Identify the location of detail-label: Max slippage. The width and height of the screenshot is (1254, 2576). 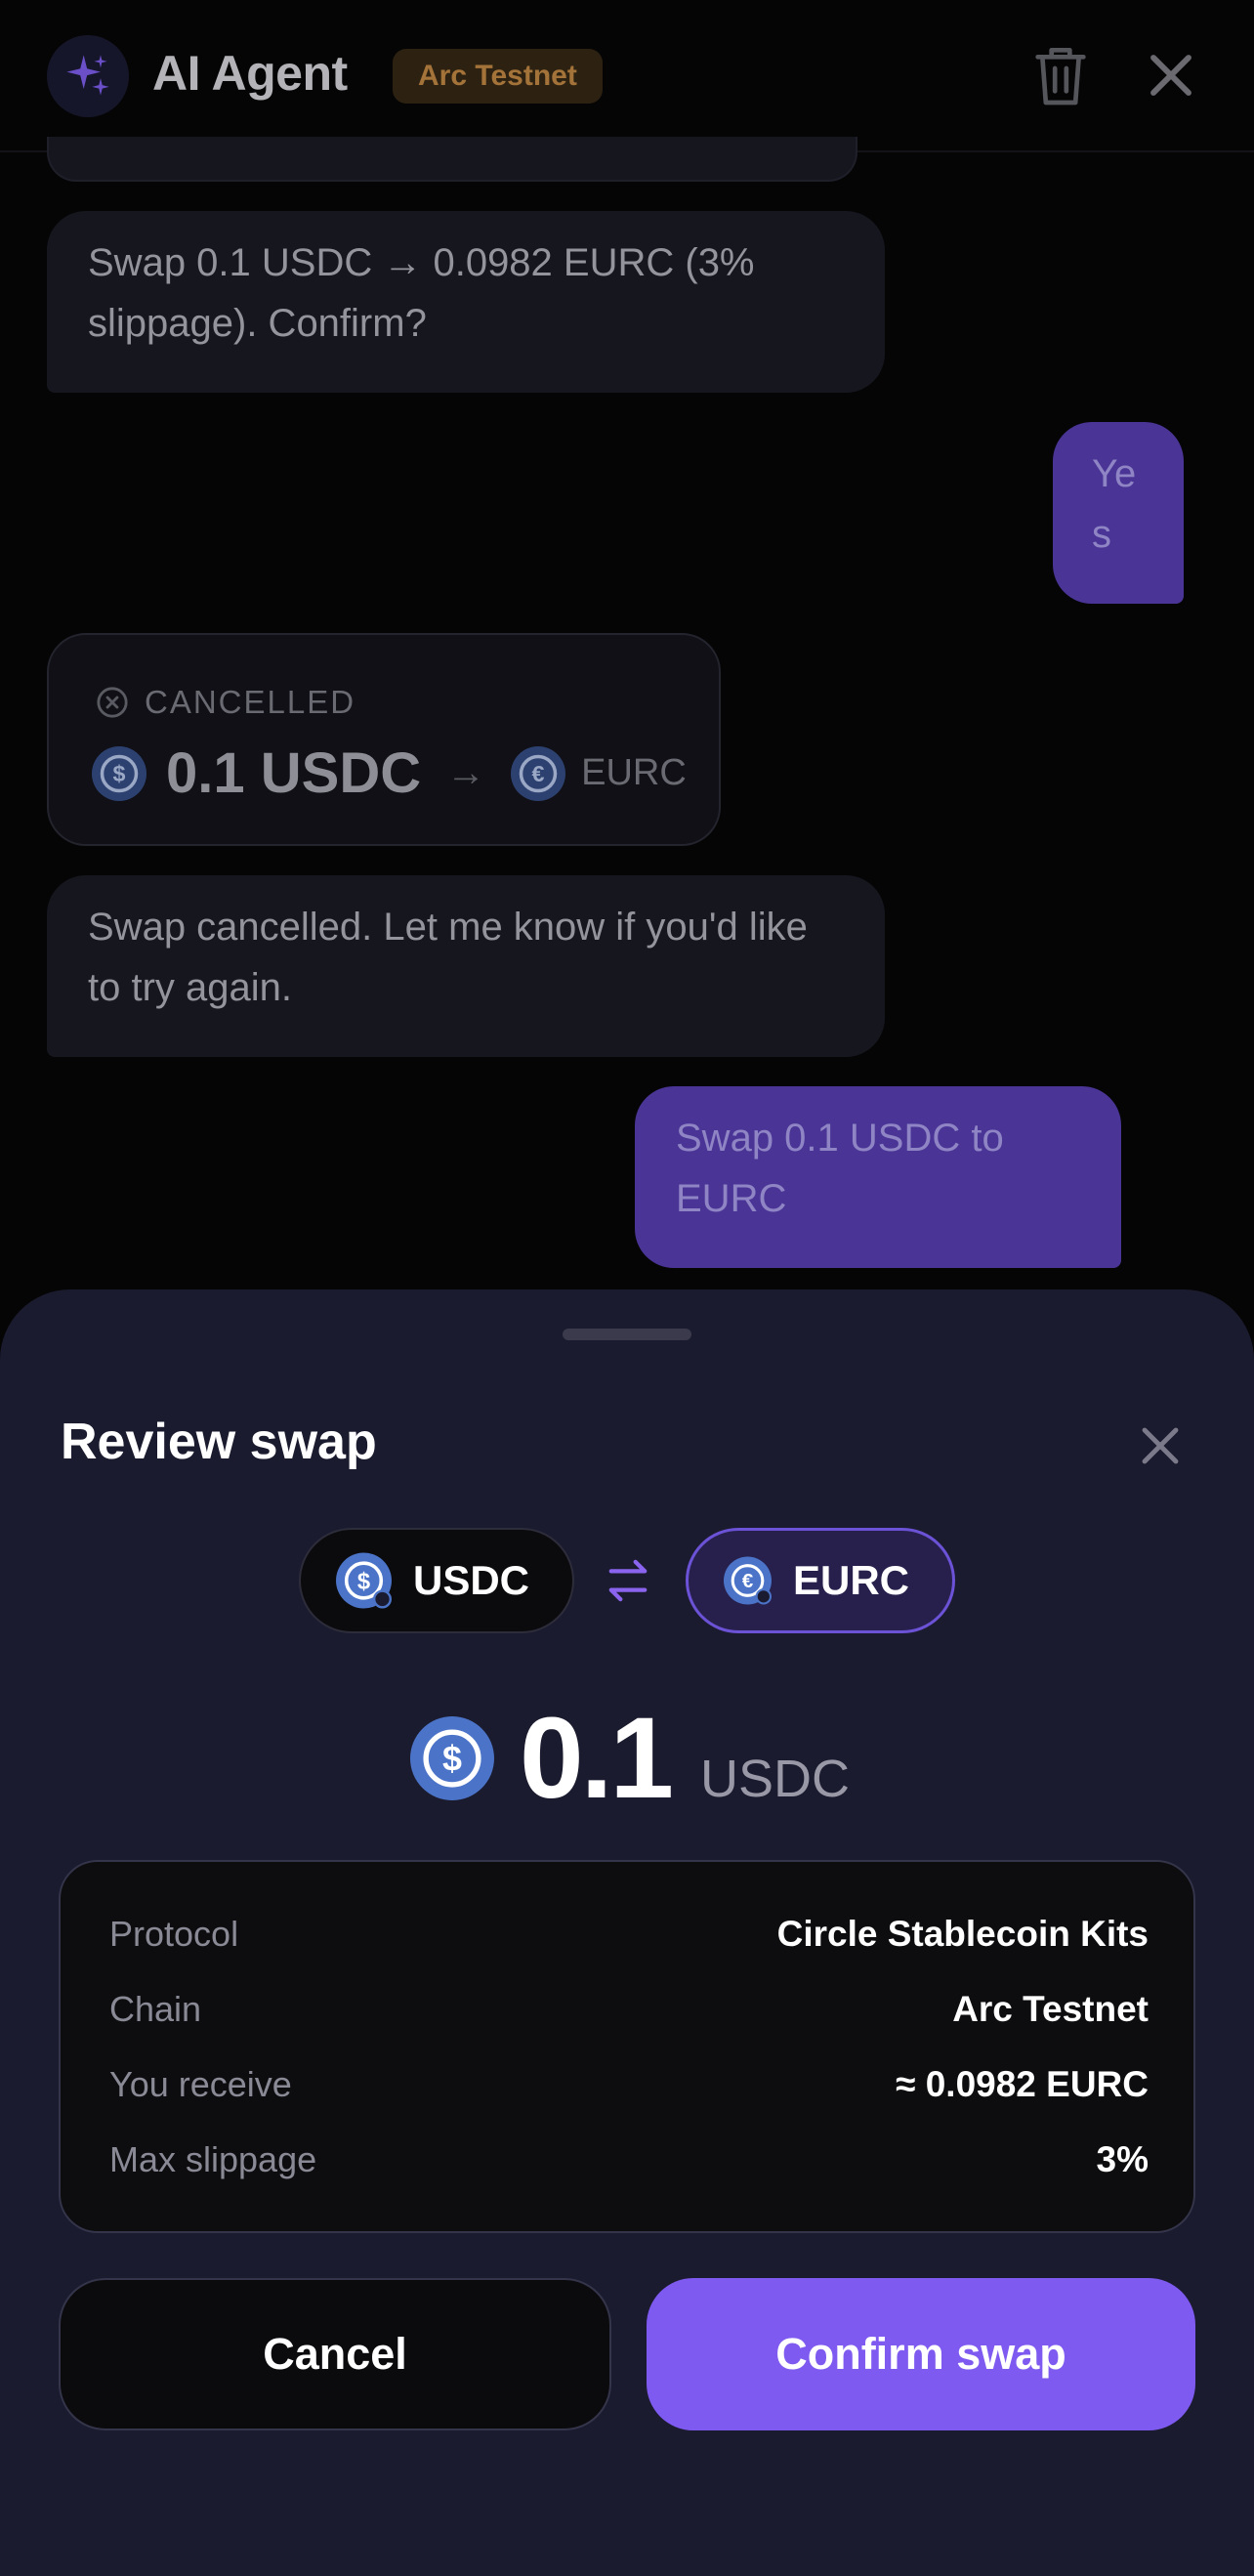
(213, 2159).